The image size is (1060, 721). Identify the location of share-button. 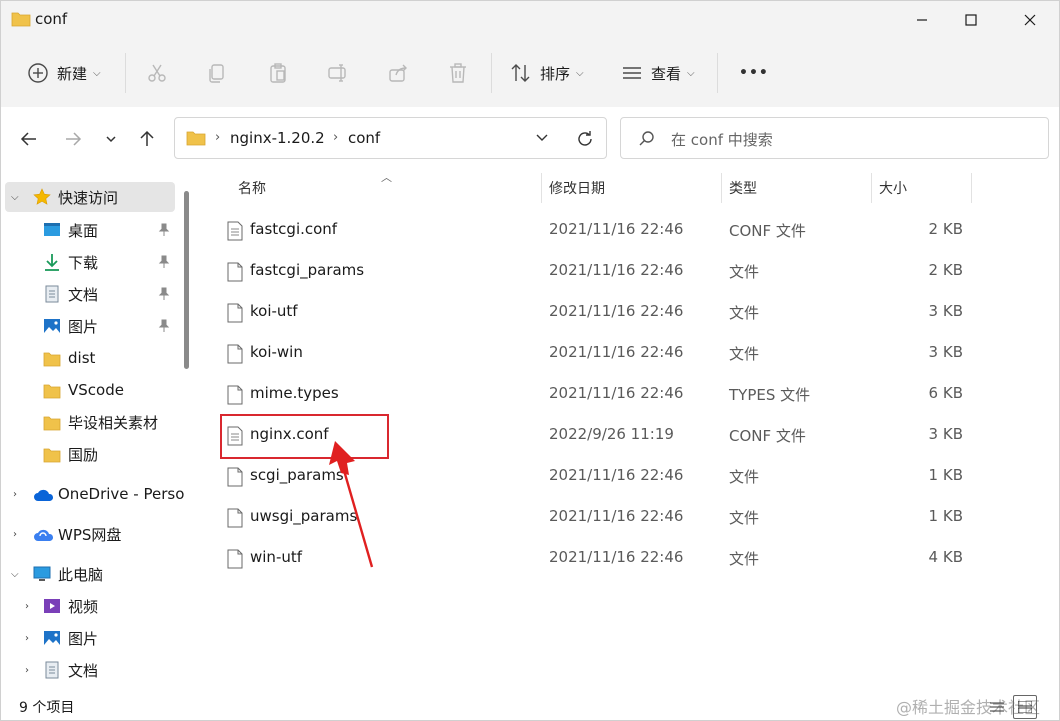
(398, 73).